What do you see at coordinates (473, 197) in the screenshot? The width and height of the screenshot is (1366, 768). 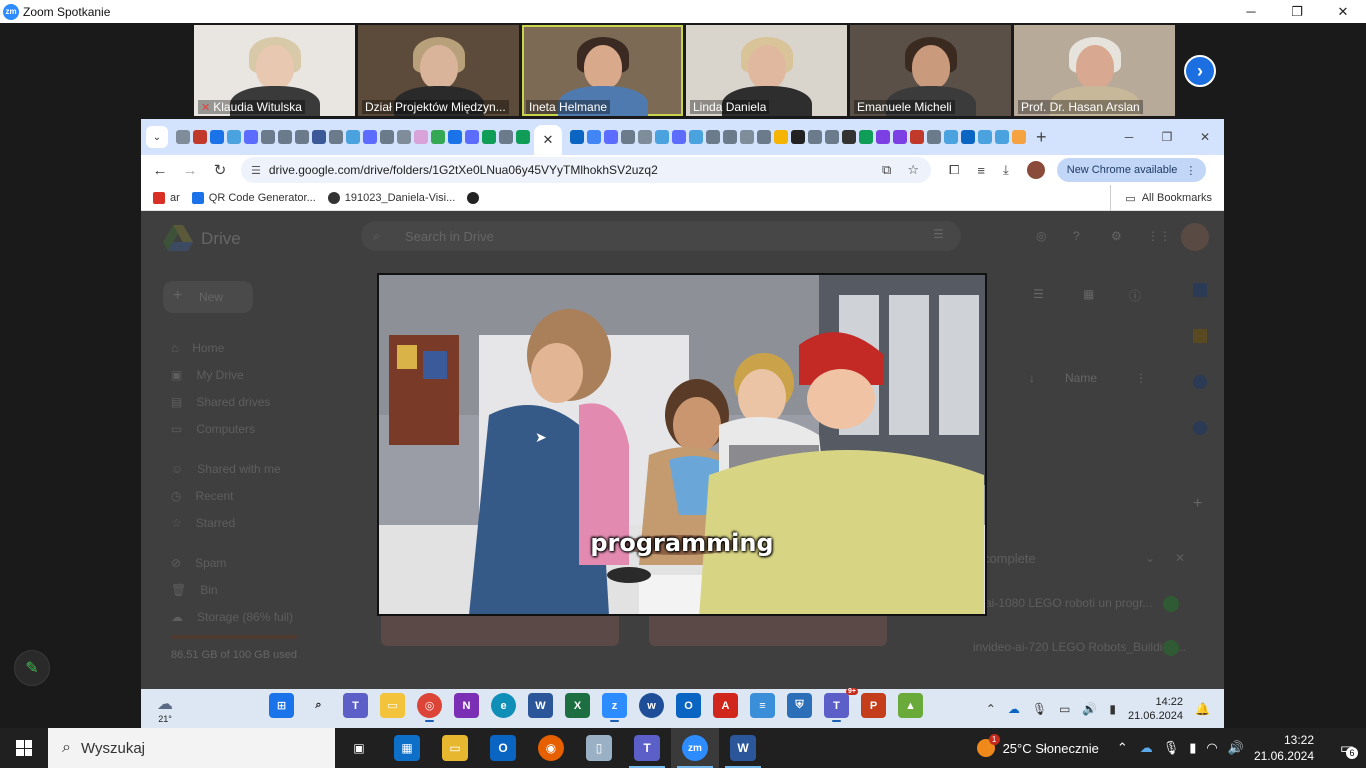 I see `bookmark-item` at bounding box center [473, 197].